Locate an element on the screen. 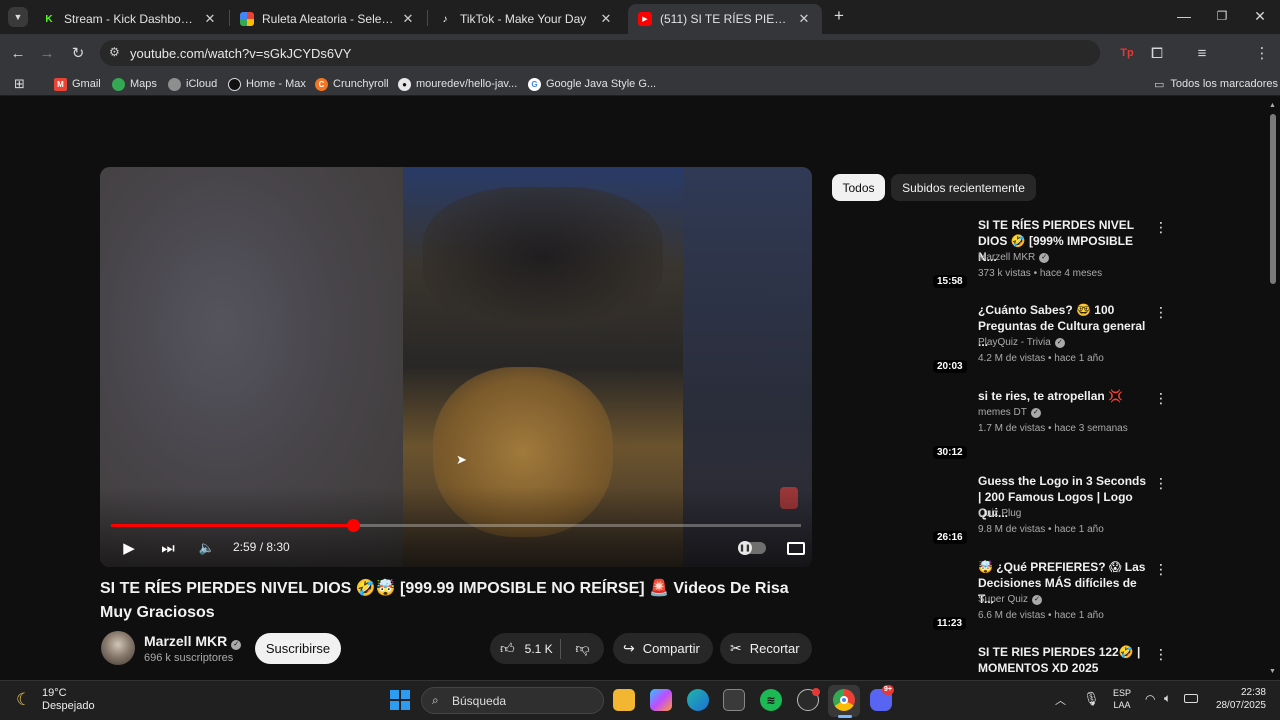 This screenshot has width=1280, height=720. menu-button: ⋮ is located at coordinates (1262, 53).